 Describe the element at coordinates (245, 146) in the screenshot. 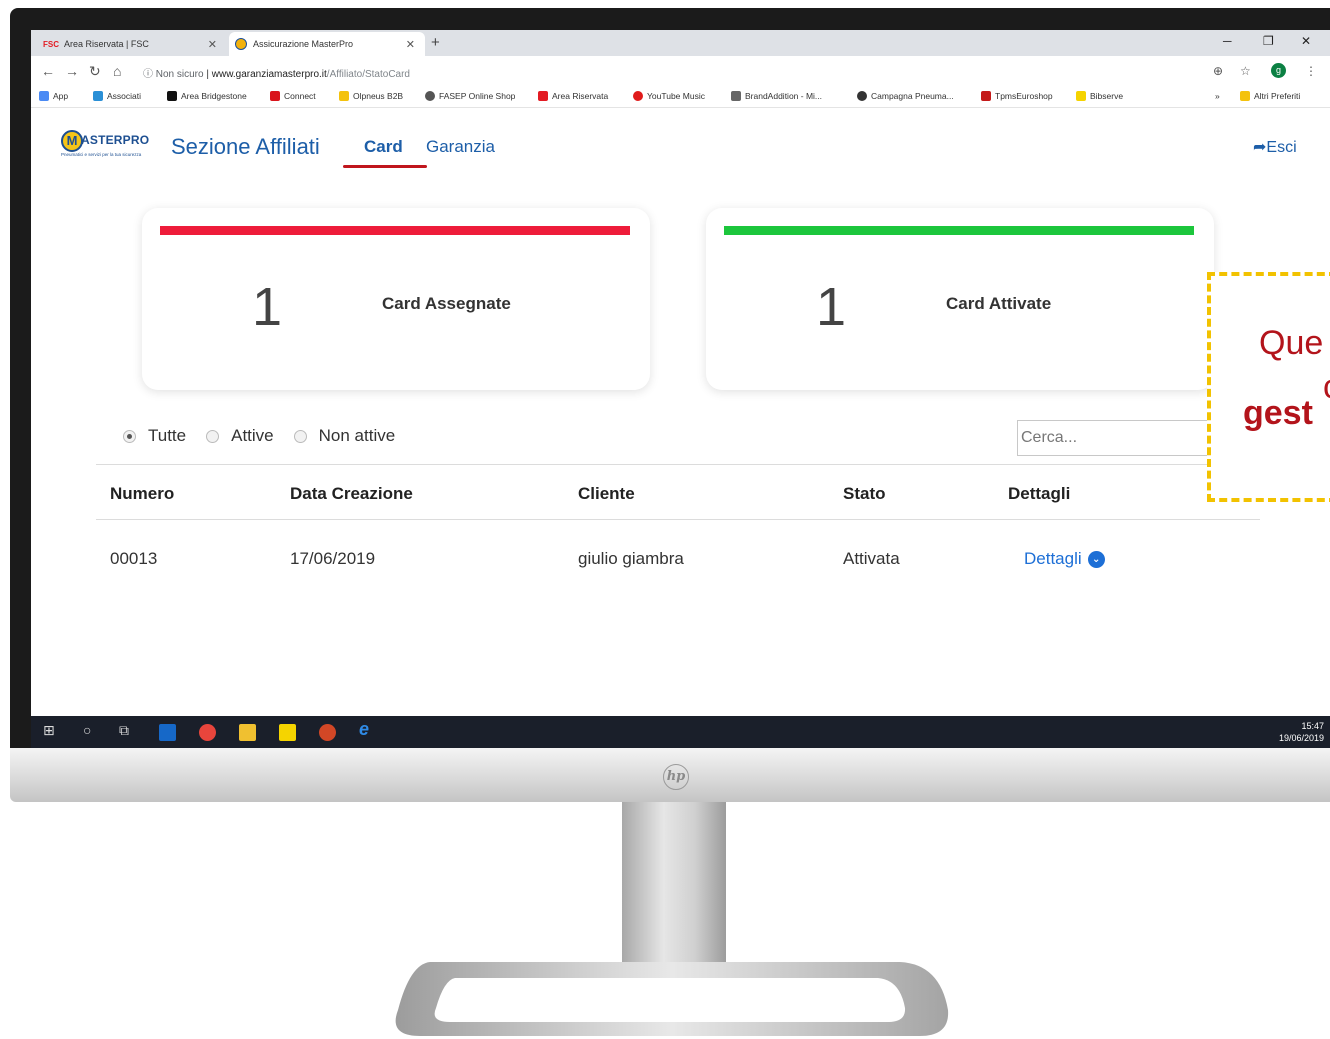

I see `section-title: Sezione Affiliati` at that location.